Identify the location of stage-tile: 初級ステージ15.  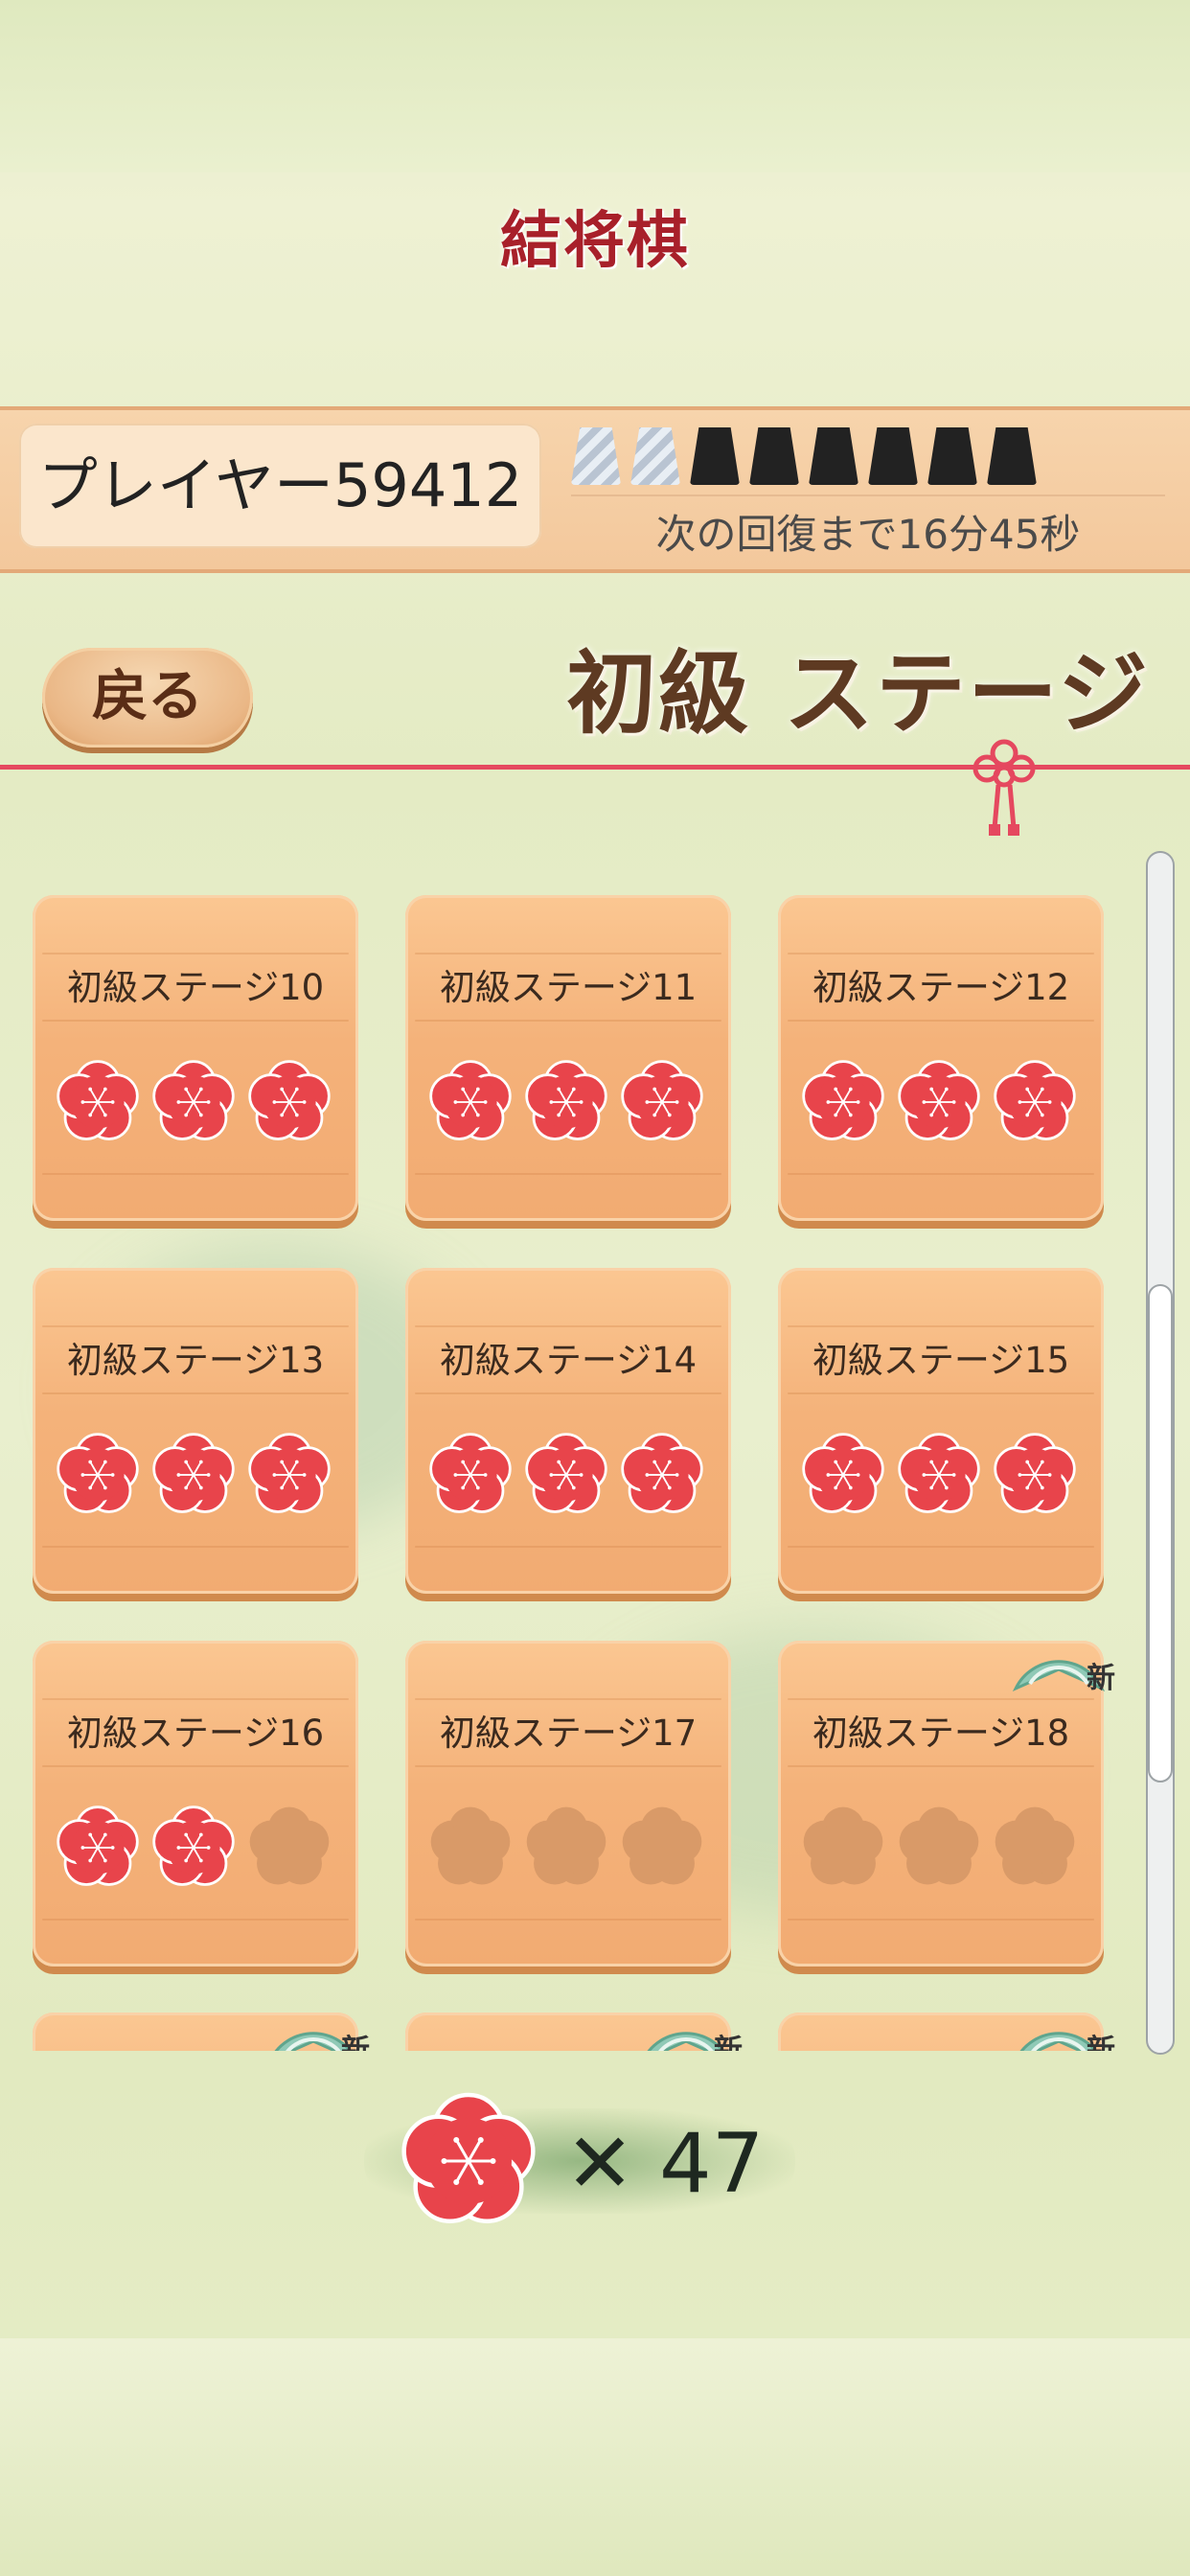
(941, 1431).